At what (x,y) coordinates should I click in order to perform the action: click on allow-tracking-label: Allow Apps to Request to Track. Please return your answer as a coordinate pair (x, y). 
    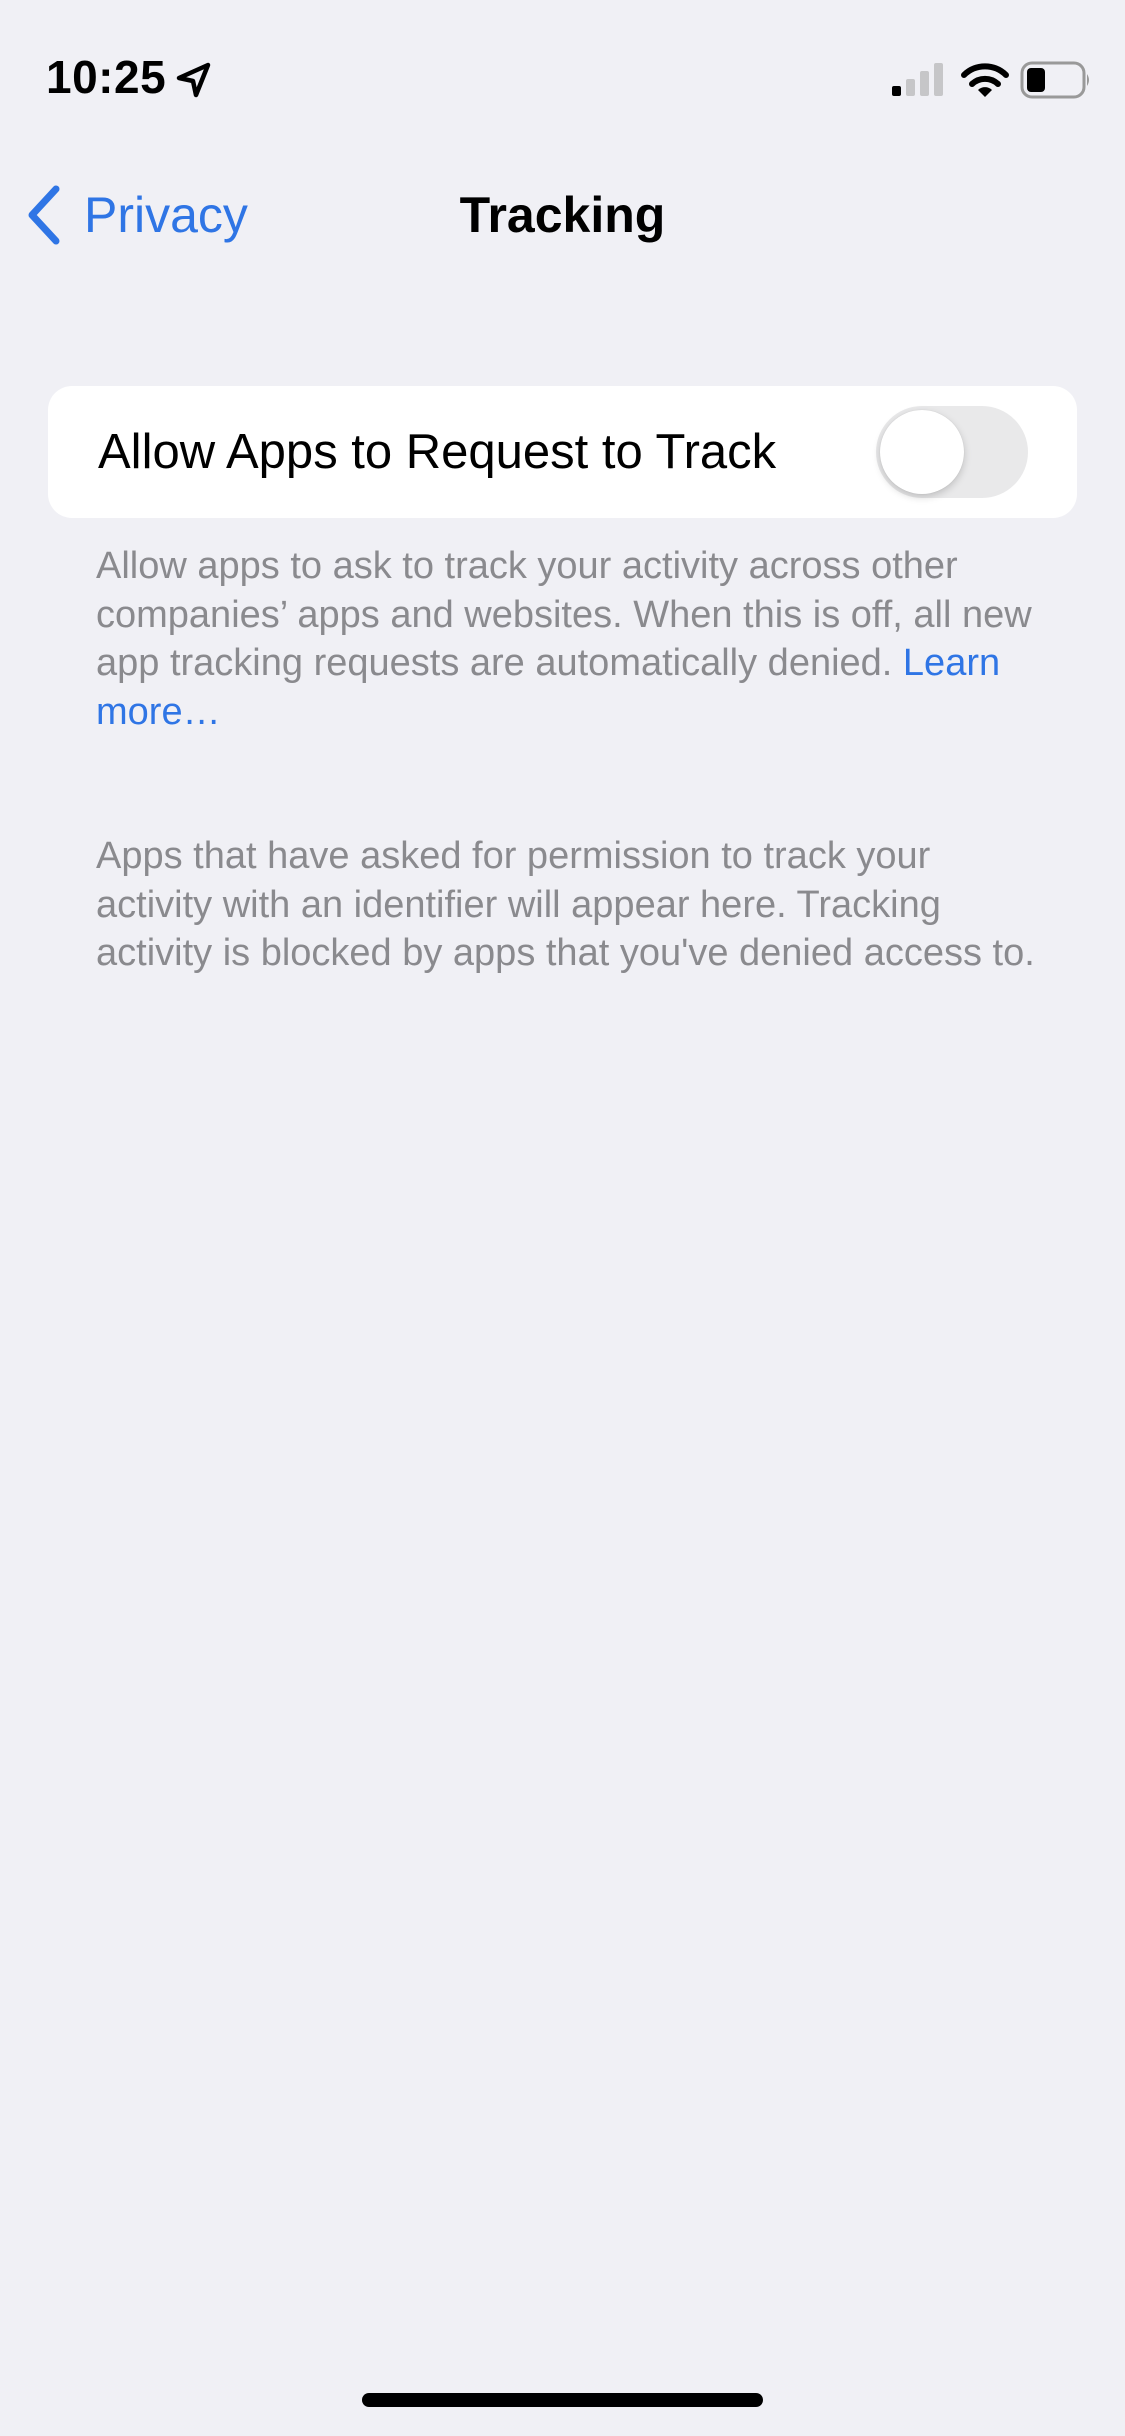
    Looking at the image, I should click on (437, 452).